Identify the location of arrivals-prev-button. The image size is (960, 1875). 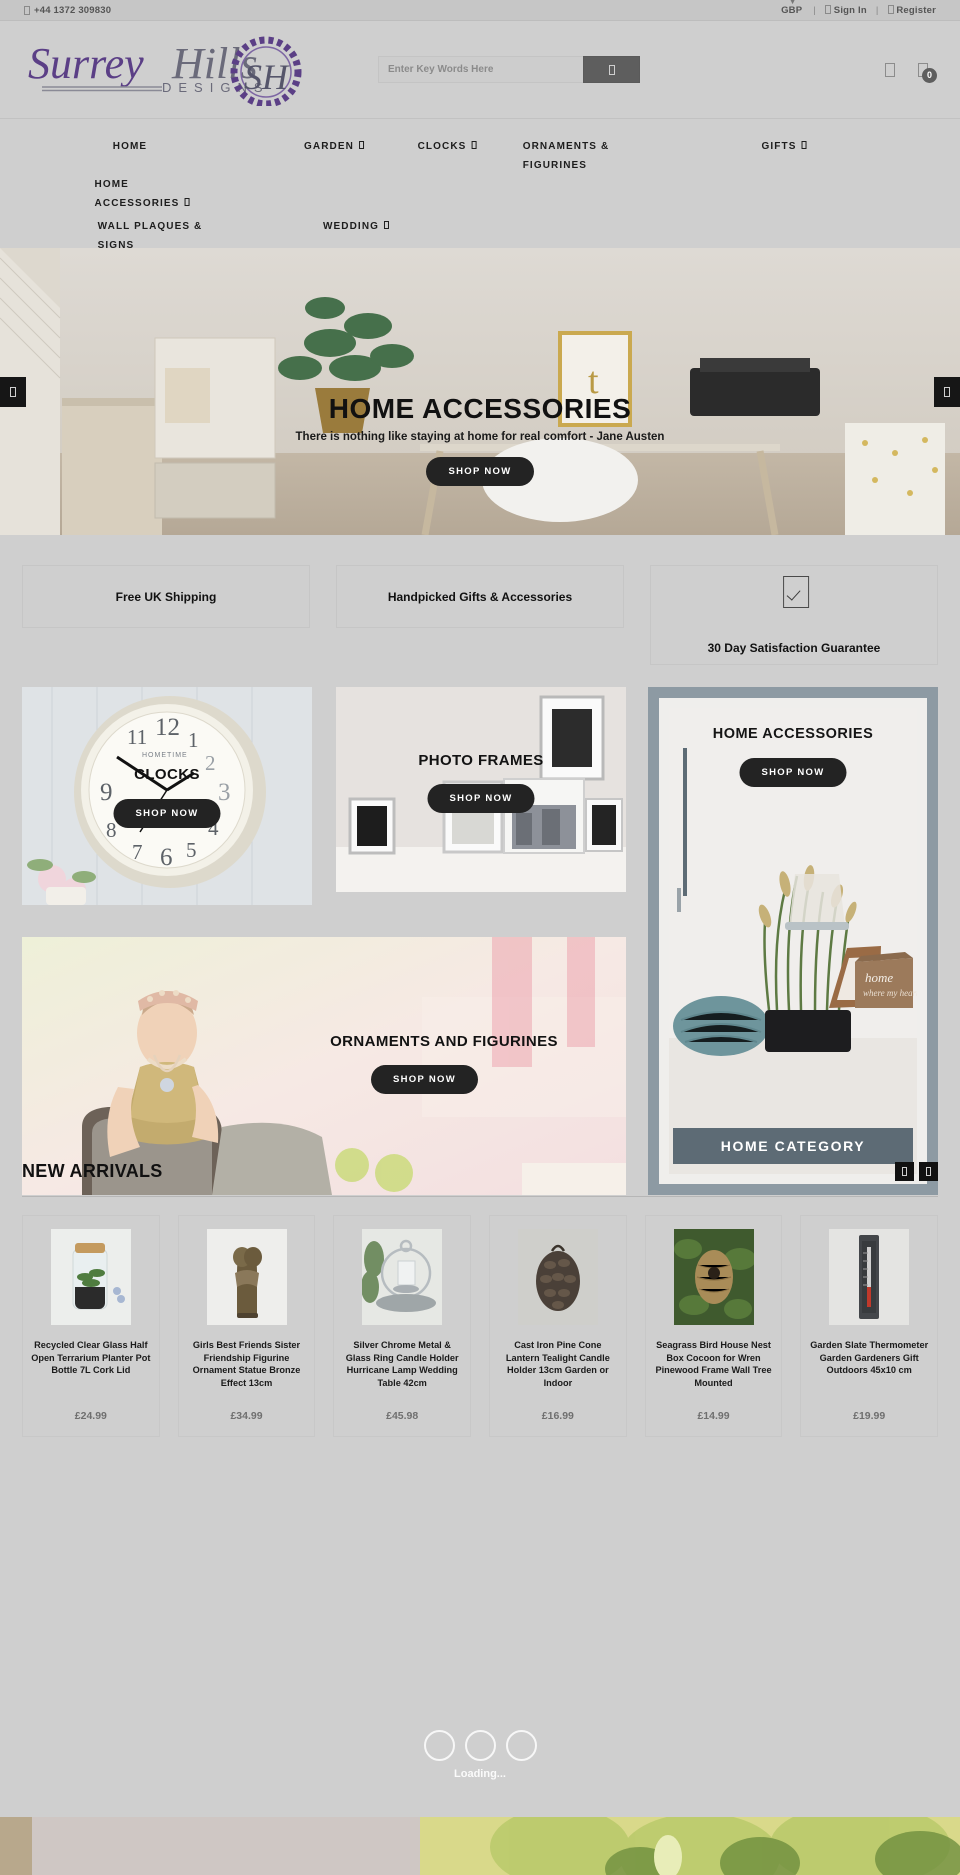
(904, 1171).